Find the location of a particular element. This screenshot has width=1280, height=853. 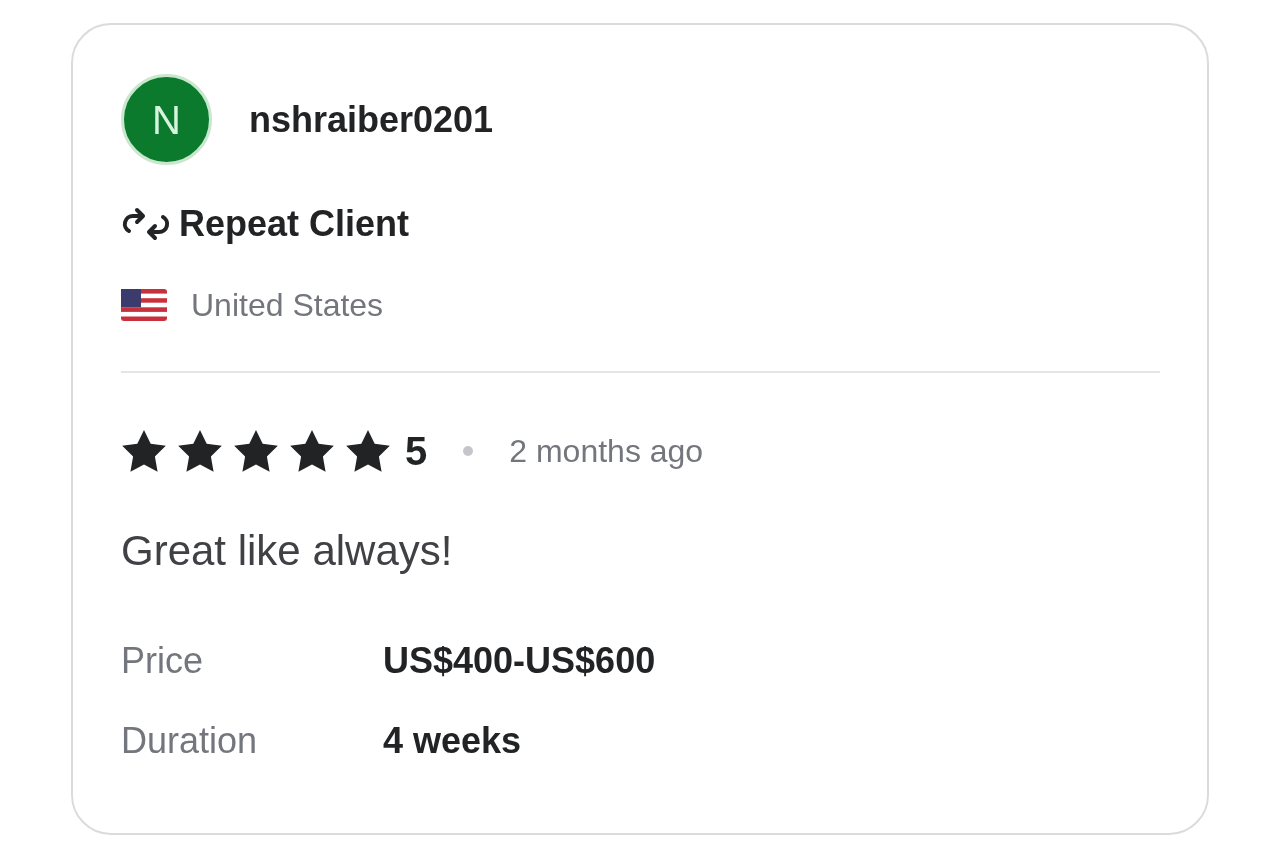

review-text: Great like always! is located at coordinates (287, 551).